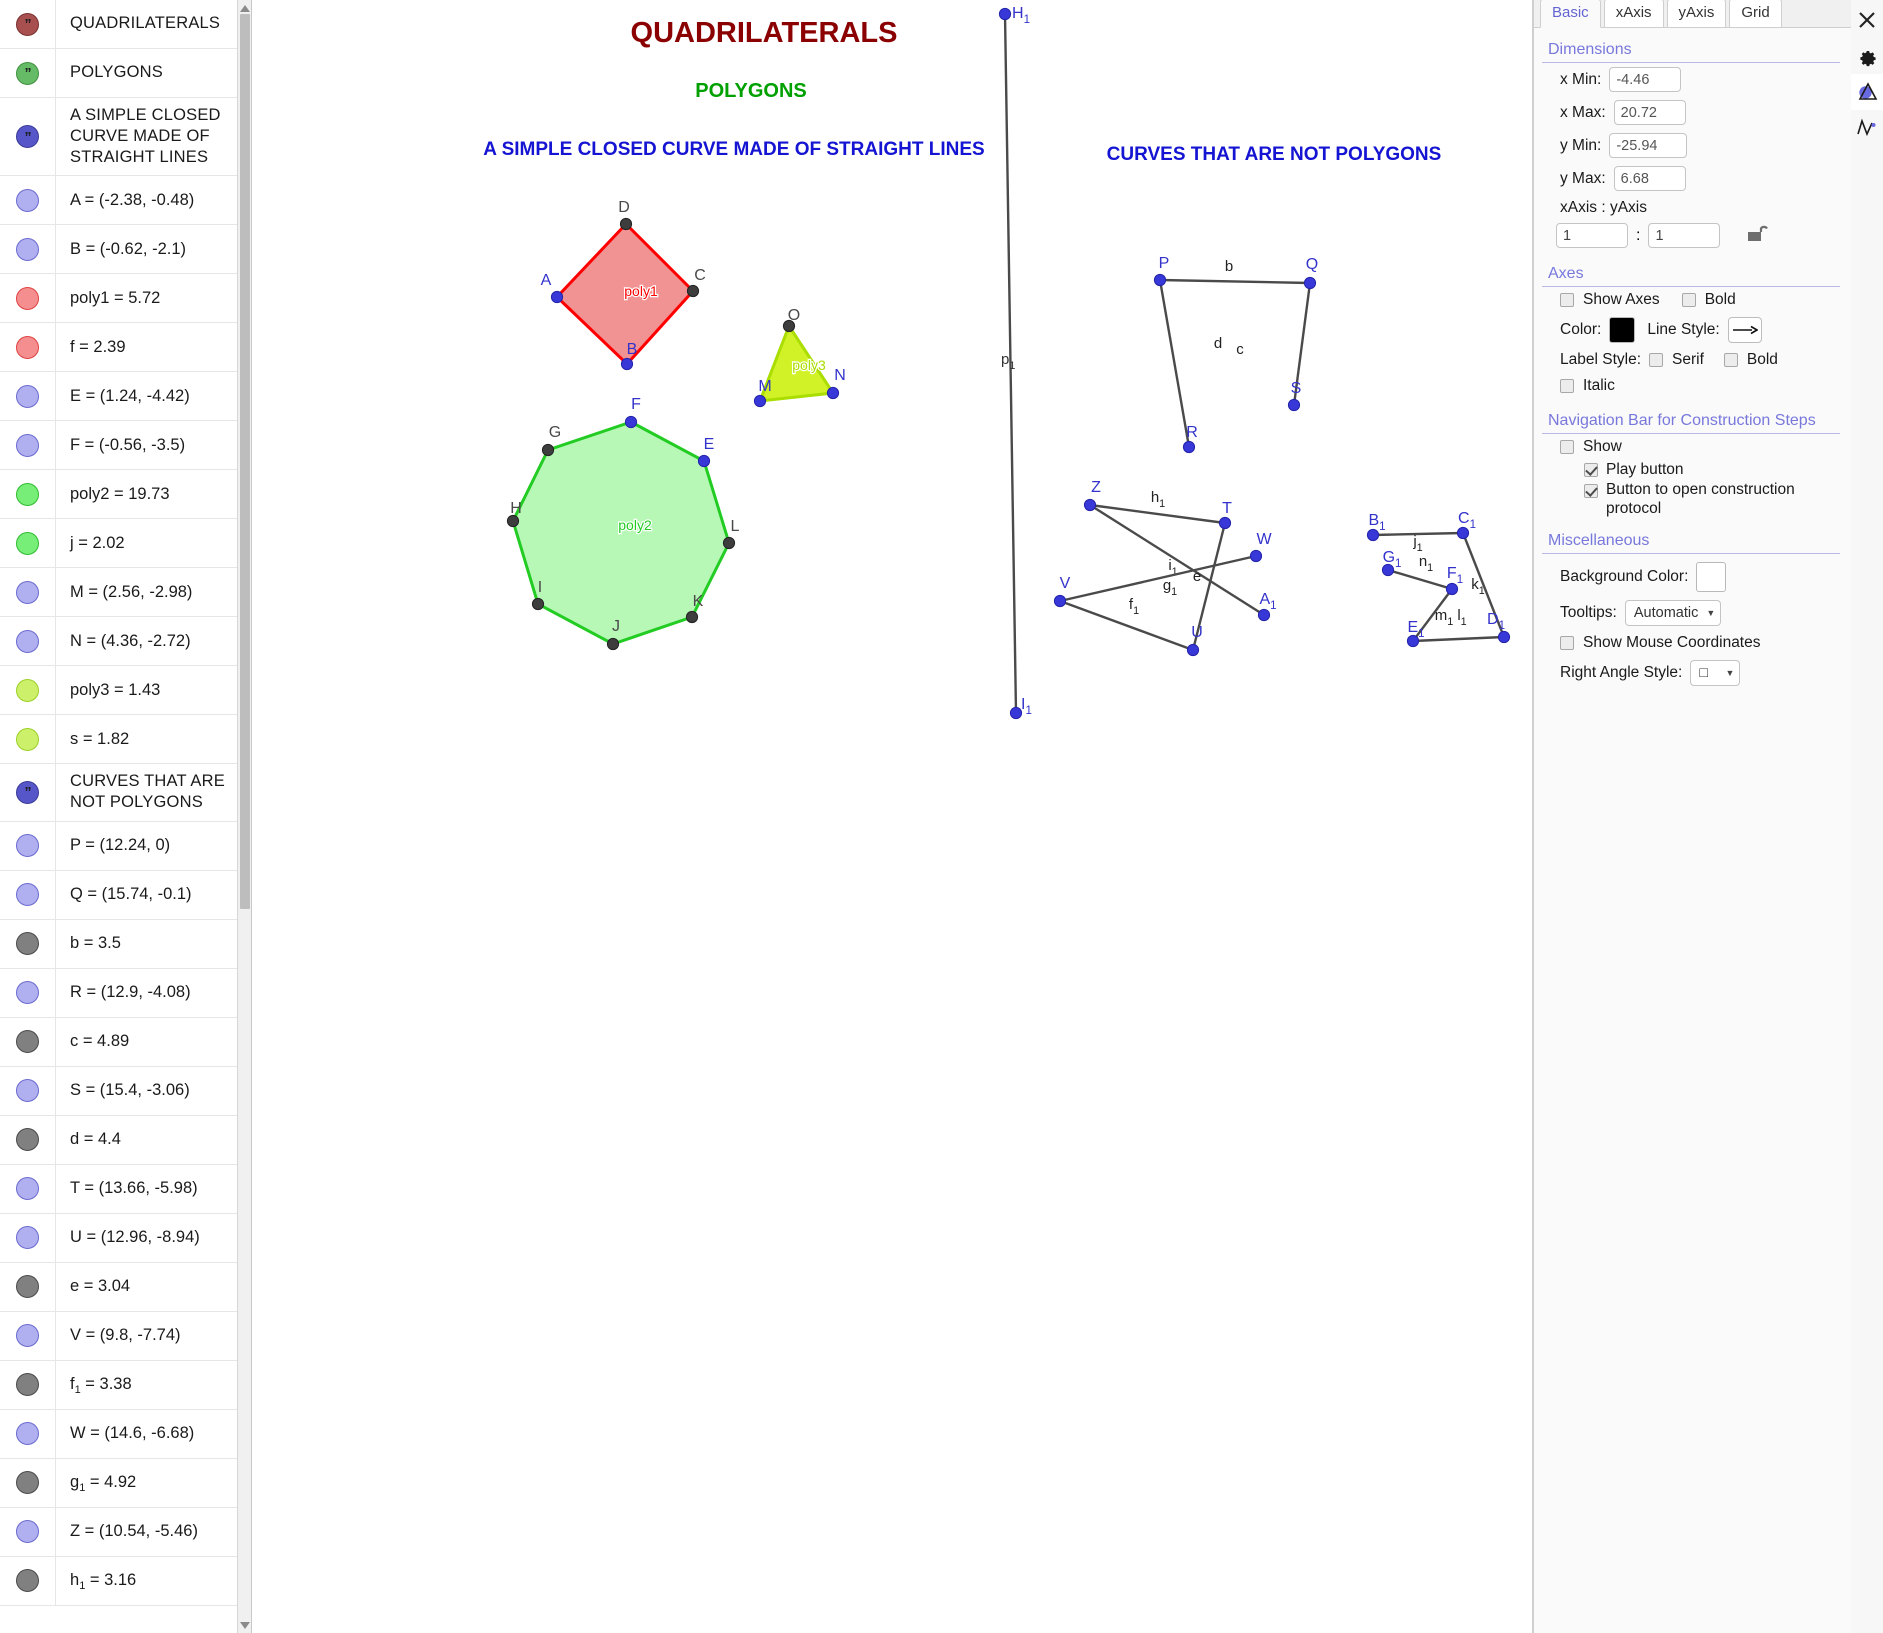 Image resolution: width=1883 pixels, height=1633 pixels. Describe the element at coordinates (1867, 92) in the screenshot. I see `graphics-view-icon` at that location.